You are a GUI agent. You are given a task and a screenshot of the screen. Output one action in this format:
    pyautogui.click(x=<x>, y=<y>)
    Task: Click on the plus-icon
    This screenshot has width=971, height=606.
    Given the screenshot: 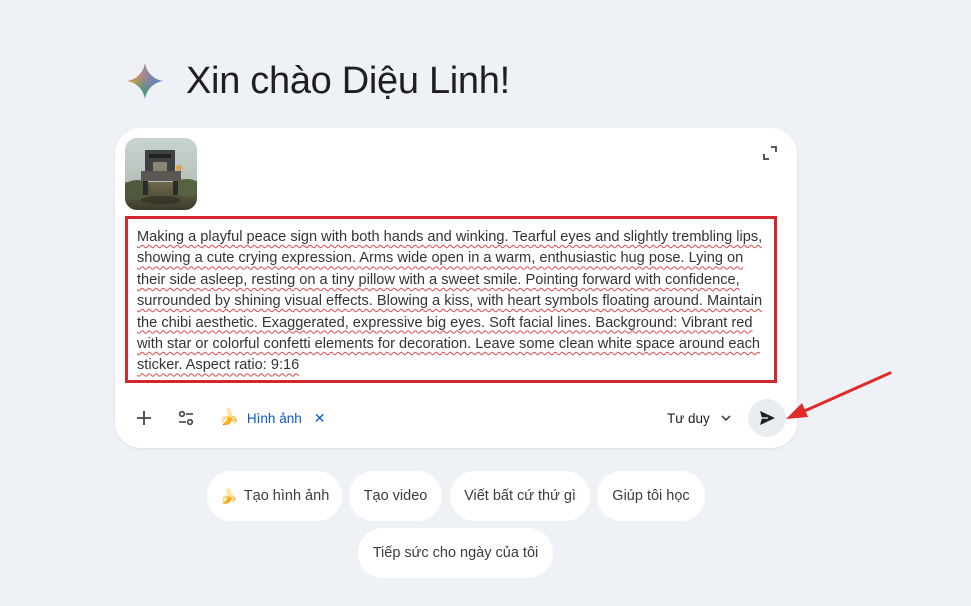 What is the action you would take?
    pyautogui.click(x=144, y=418)
    